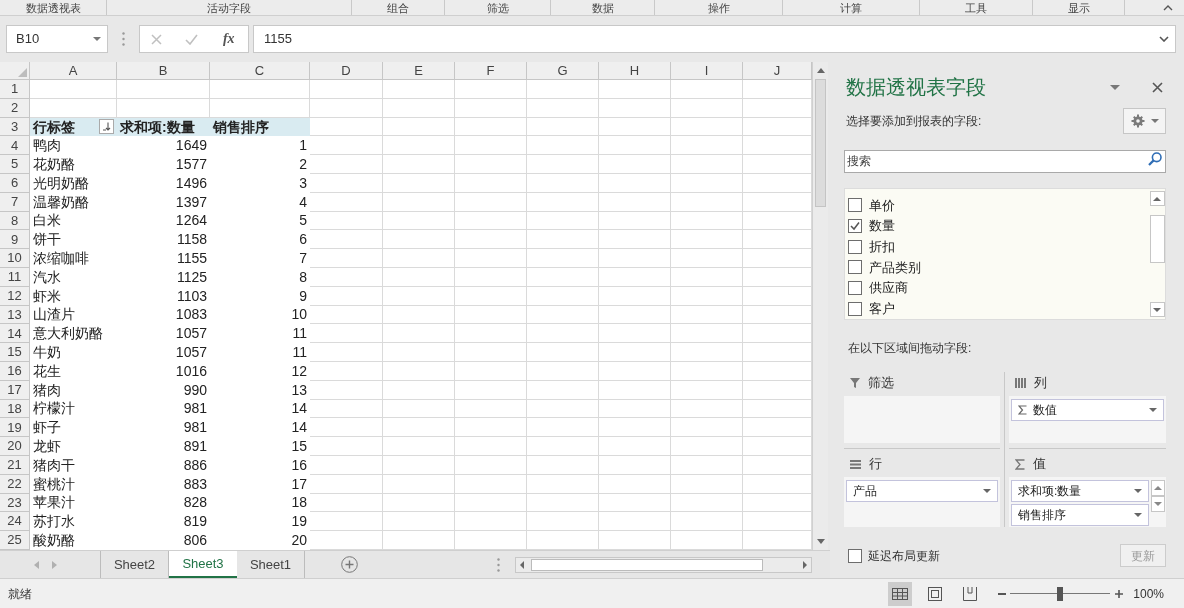  What do you see at coordinates (15, 428) in the screenshot?
I see `row-number: 19` at bounding box center [15, 428].